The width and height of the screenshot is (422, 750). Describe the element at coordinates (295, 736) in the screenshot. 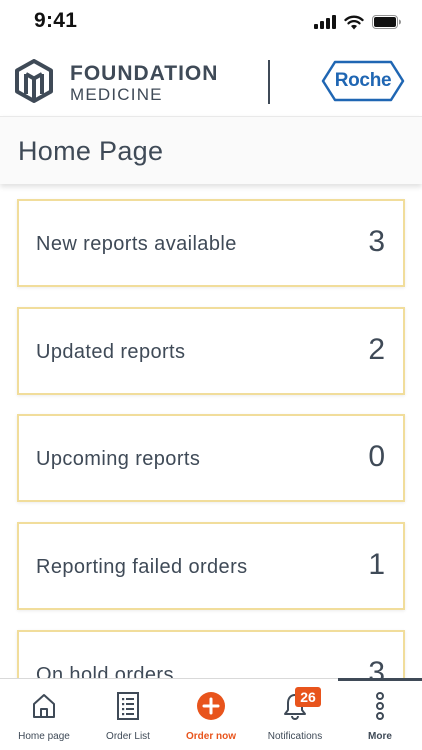

I see `tab-label: Notifications` at that location.